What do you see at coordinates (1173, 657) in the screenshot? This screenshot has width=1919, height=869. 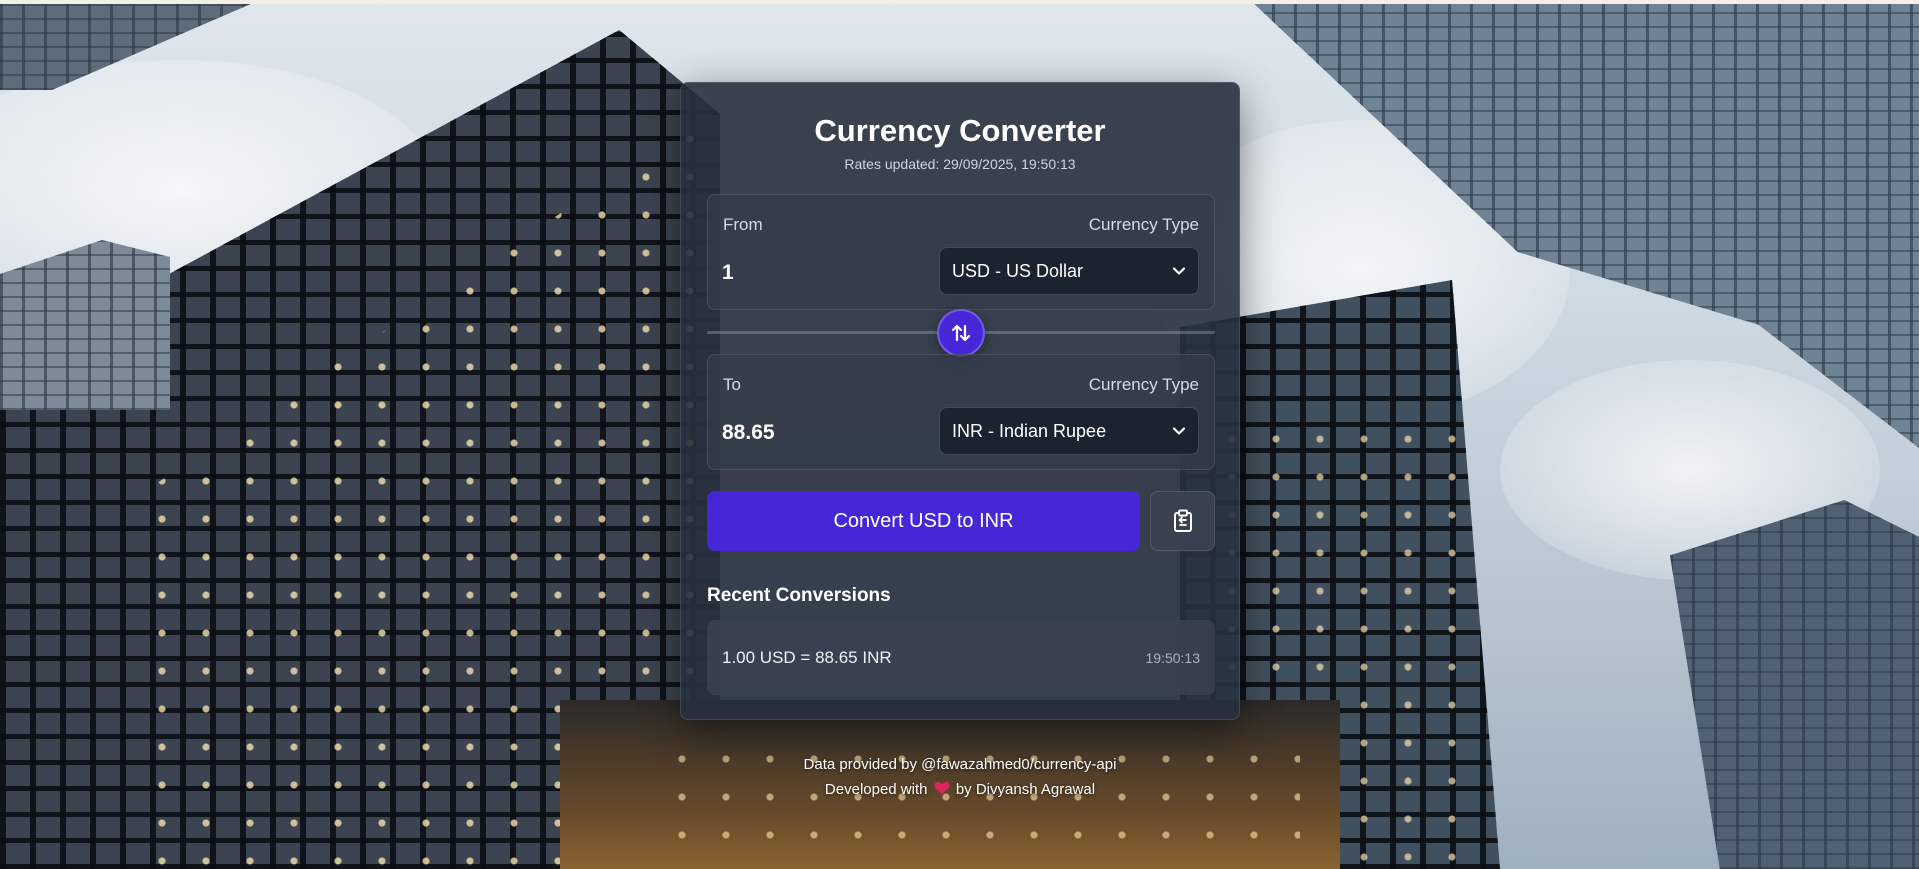 I see `history-timestamp: 19:50:13` at bounding box center [1173, 657].